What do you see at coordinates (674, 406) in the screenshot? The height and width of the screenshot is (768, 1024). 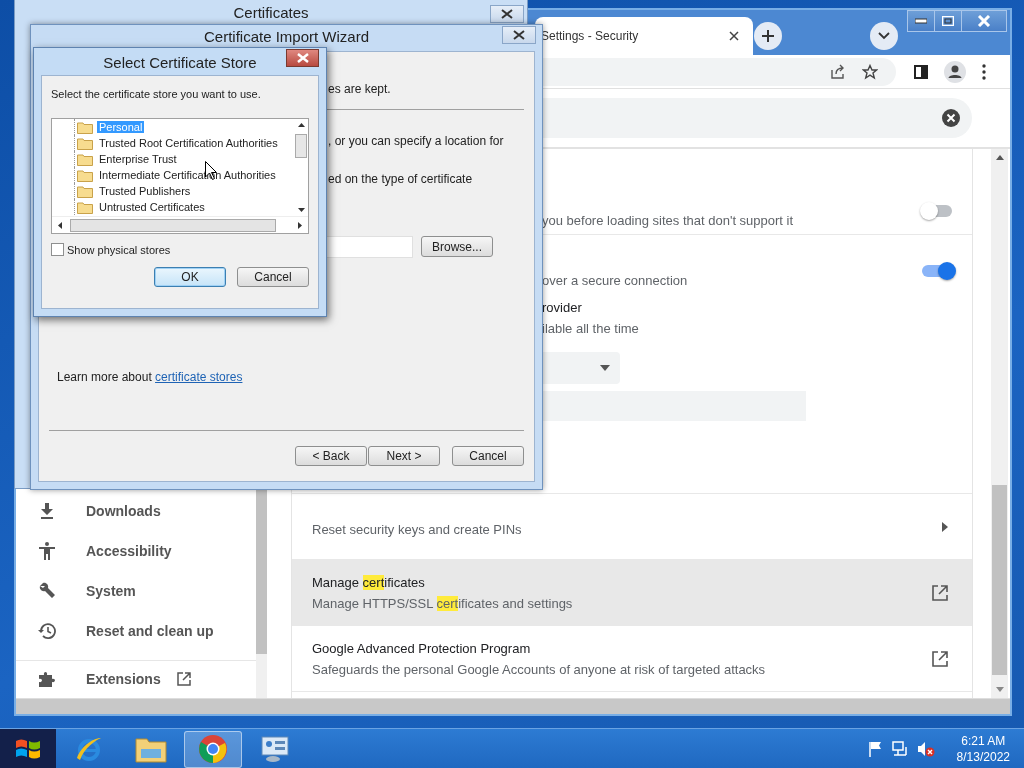 I see `input-field` at bounding box center [674, 406].